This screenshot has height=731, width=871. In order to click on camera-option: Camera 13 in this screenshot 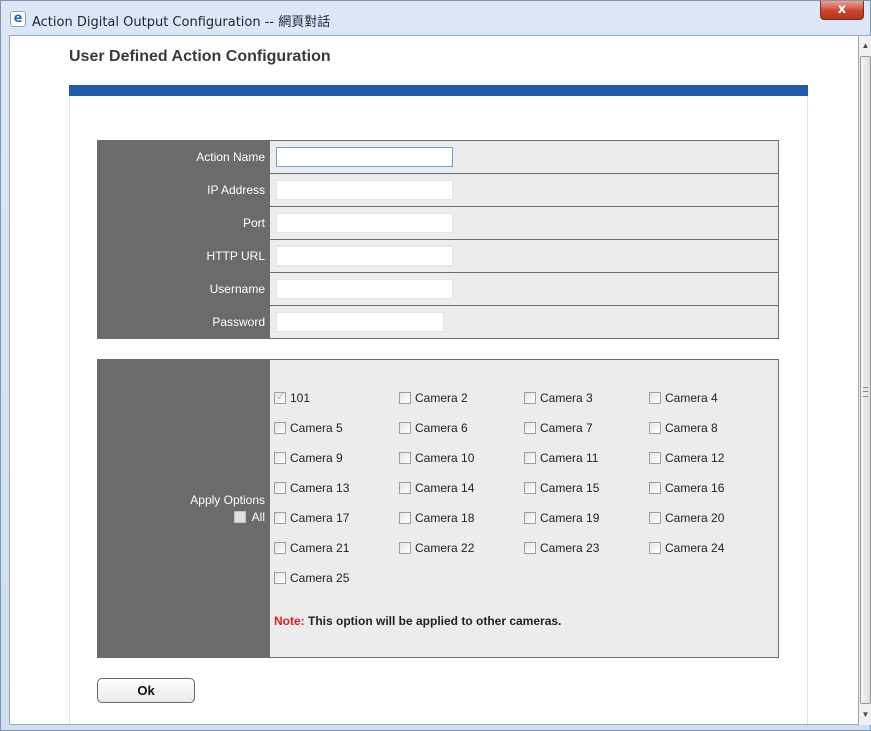, I will do `click(311, 488)`.